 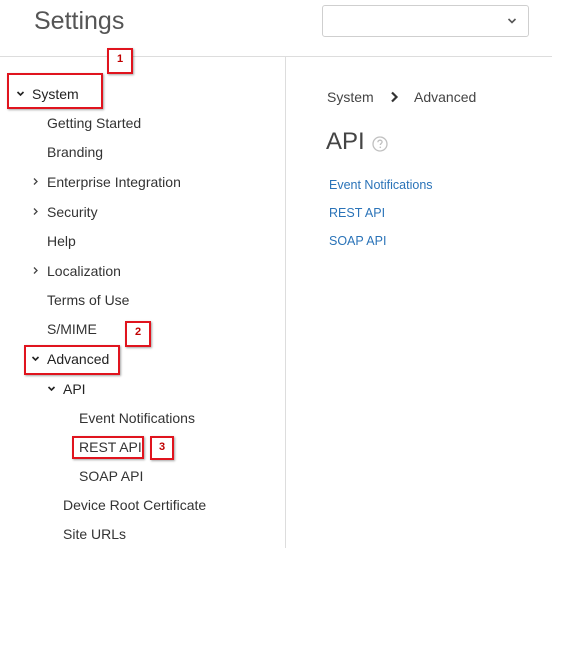 I want to click on link-soap-api: SOAP API, so click(x=357, y=241).